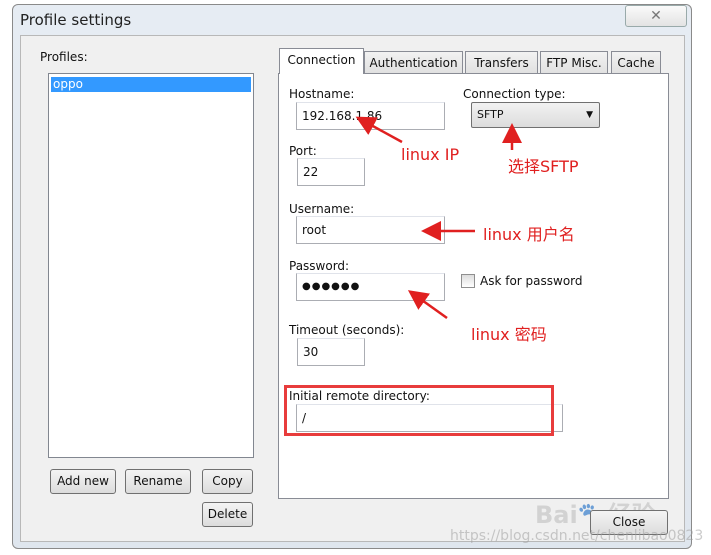  What do you see at coordinates (509, 334) in the screenshot?
I see `annotation-password: linux 密码` at bounding box center [509, 334].